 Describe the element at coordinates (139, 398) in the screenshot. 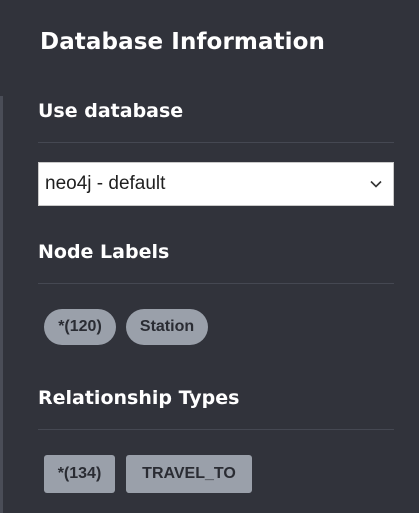

I see `relationship-types-heading: Relationship Types` at that location.